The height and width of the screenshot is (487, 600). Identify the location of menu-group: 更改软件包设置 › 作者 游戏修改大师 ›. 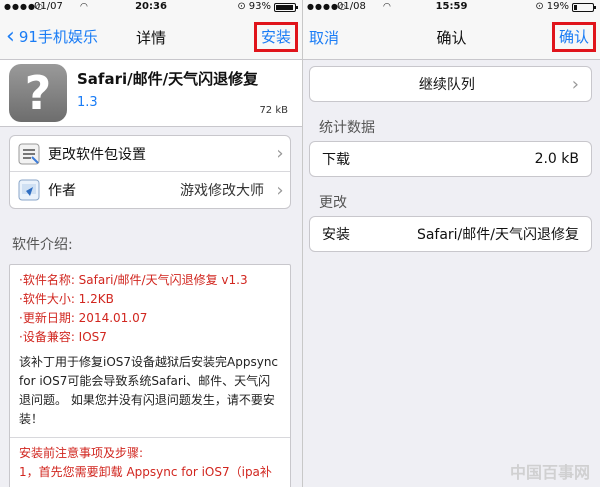
(150, 172).